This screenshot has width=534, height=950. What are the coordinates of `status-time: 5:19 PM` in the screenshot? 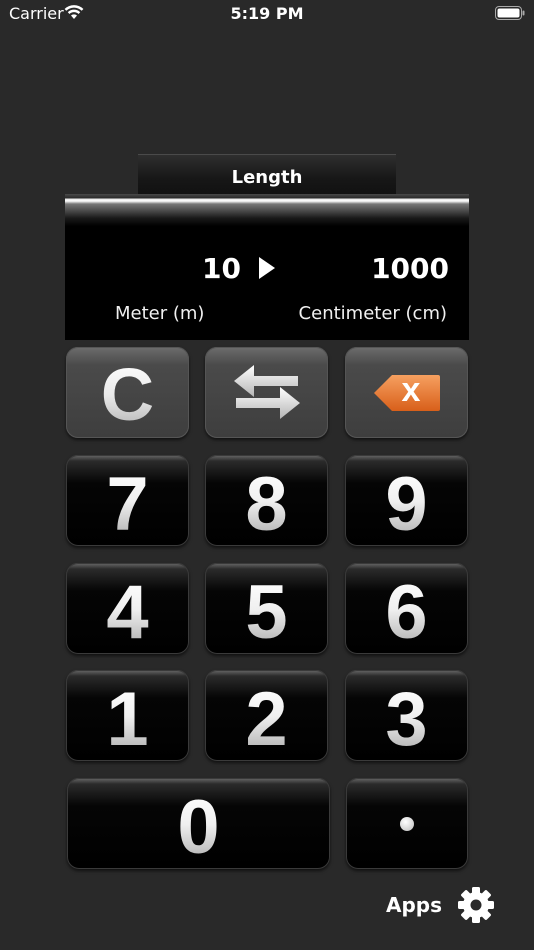 It's located at (267, 13).